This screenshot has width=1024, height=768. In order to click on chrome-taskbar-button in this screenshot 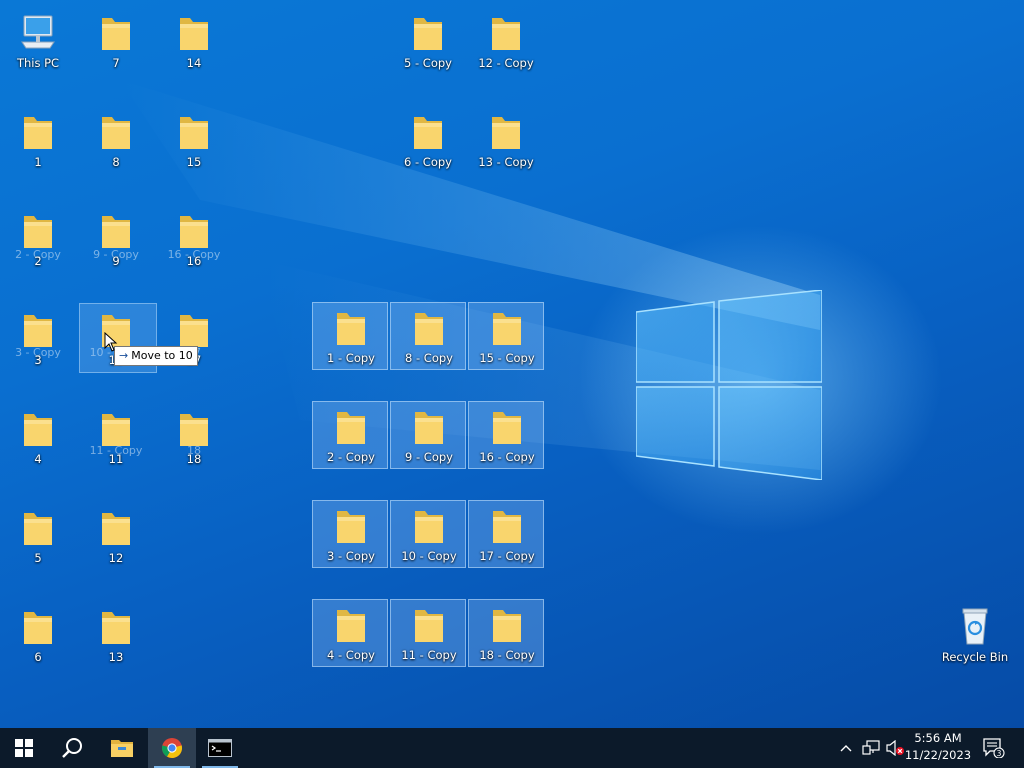, I will do `click(172, 748)`.